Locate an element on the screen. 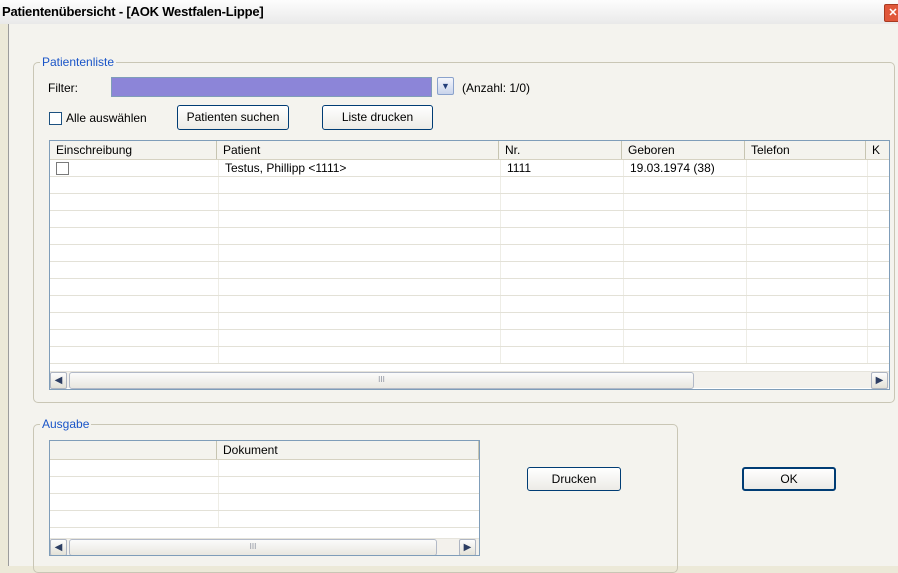 This screenshot has height=573, width=898. scroll-thumb: III is located at coordinates (381, 380).